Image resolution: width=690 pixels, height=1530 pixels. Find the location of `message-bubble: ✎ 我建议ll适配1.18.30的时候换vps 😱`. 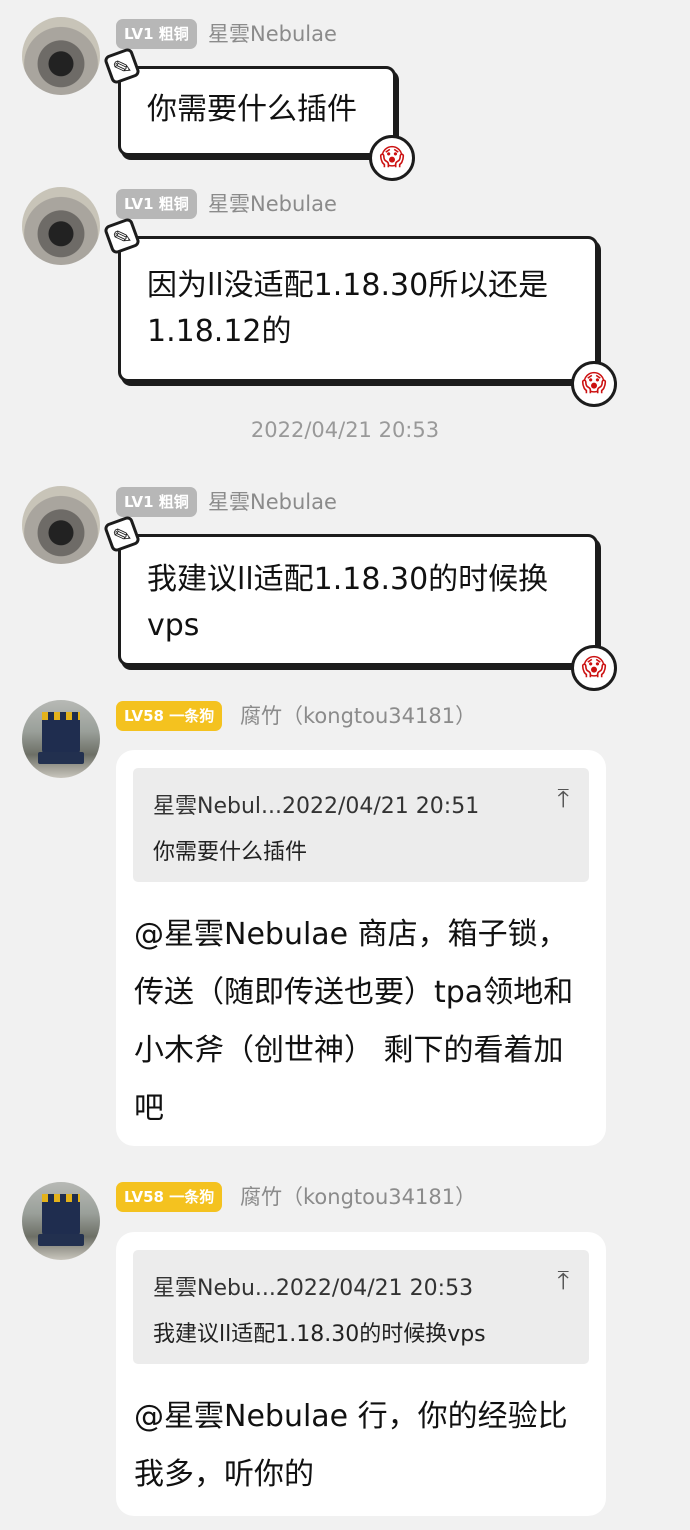

message-bubble: ✎ 我建议ll适配1.18.30的时候换vps 😱 is located at coordinates (359, 602).